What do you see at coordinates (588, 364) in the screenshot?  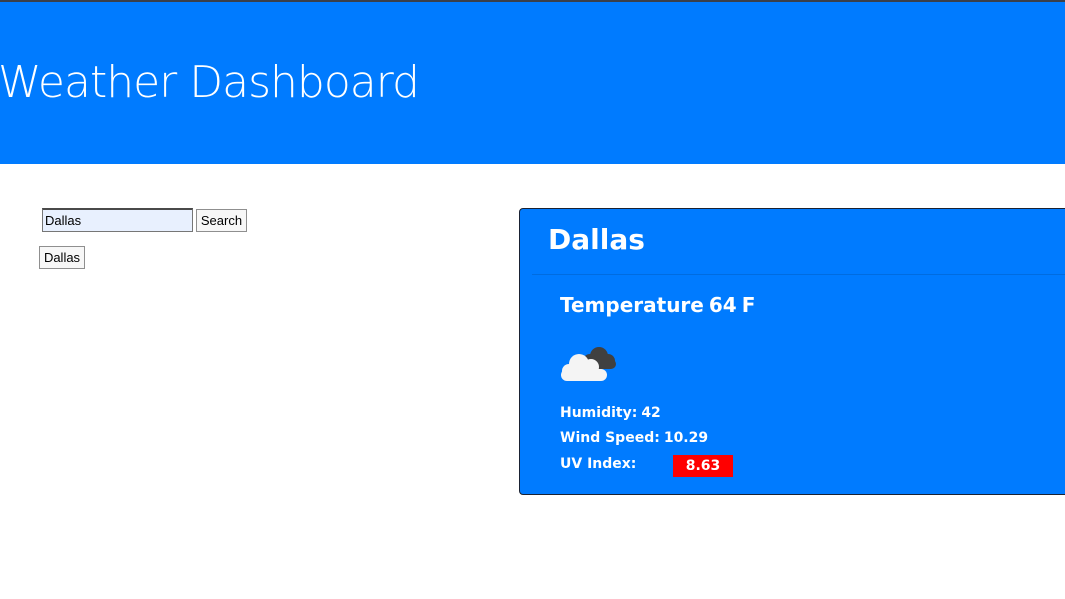 I see `cloud-icon` at bounding box center [588, 364].